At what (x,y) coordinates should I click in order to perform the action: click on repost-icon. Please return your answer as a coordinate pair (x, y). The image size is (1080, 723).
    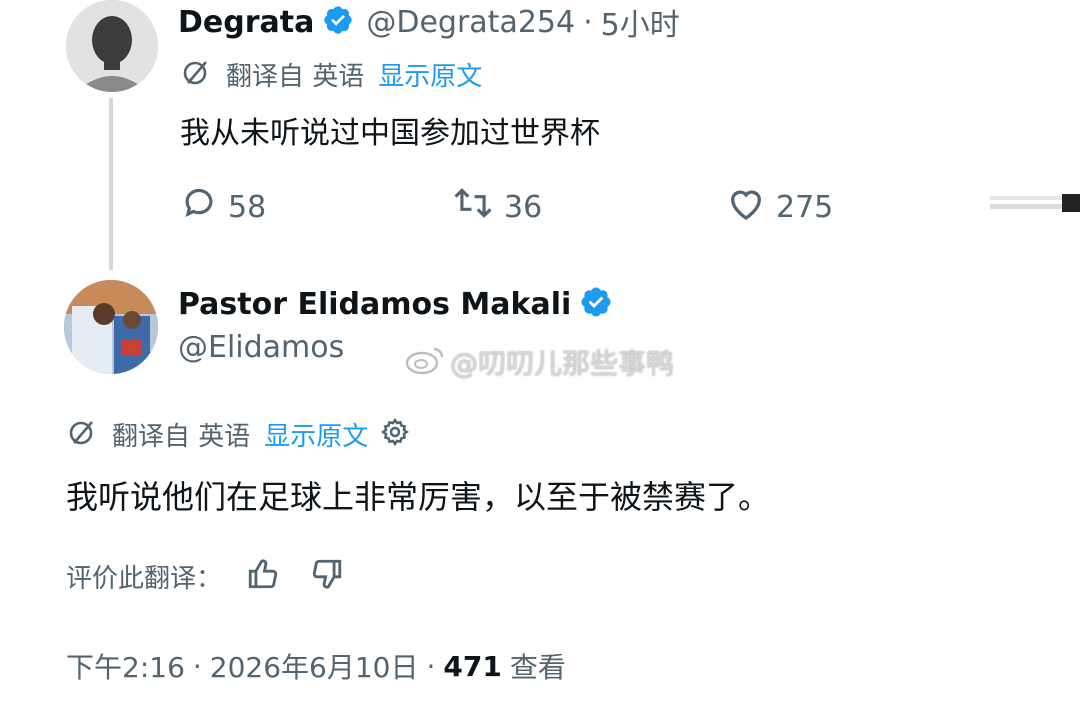
    Looking at the image, I should click on (478, 207).